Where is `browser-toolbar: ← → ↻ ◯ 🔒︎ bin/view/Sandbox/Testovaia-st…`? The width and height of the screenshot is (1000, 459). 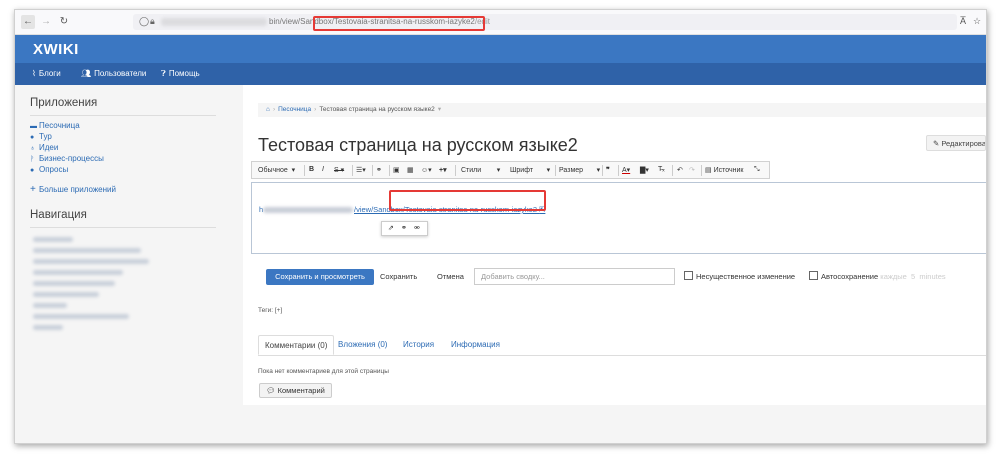 browser-toolbar: ← → ↻ ◯ 🔒︎ bin/view/Sandbox/Testovaia-st… is located at coordinates (500, 22).